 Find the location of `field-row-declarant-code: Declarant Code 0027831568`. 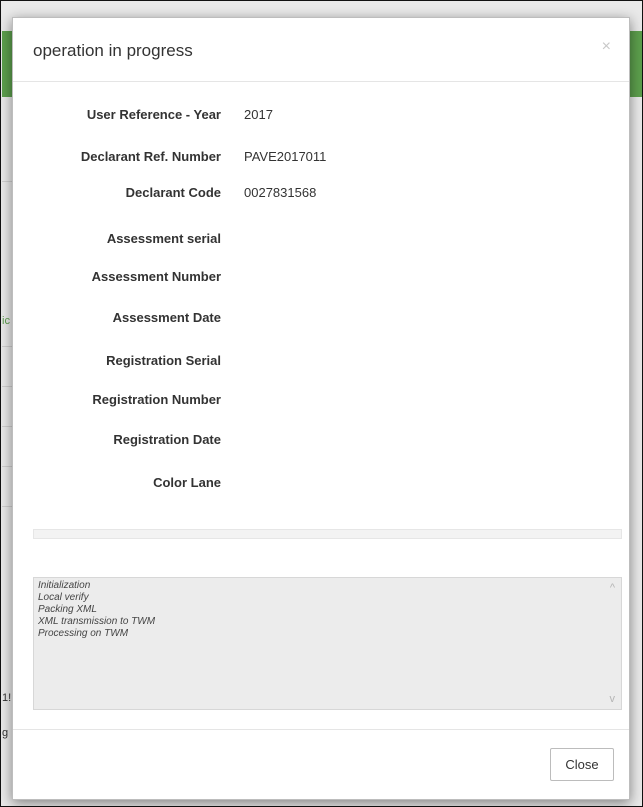

field-row-declarant-code: Declarant Code 0027831568 is located at coordinates (321, 195).